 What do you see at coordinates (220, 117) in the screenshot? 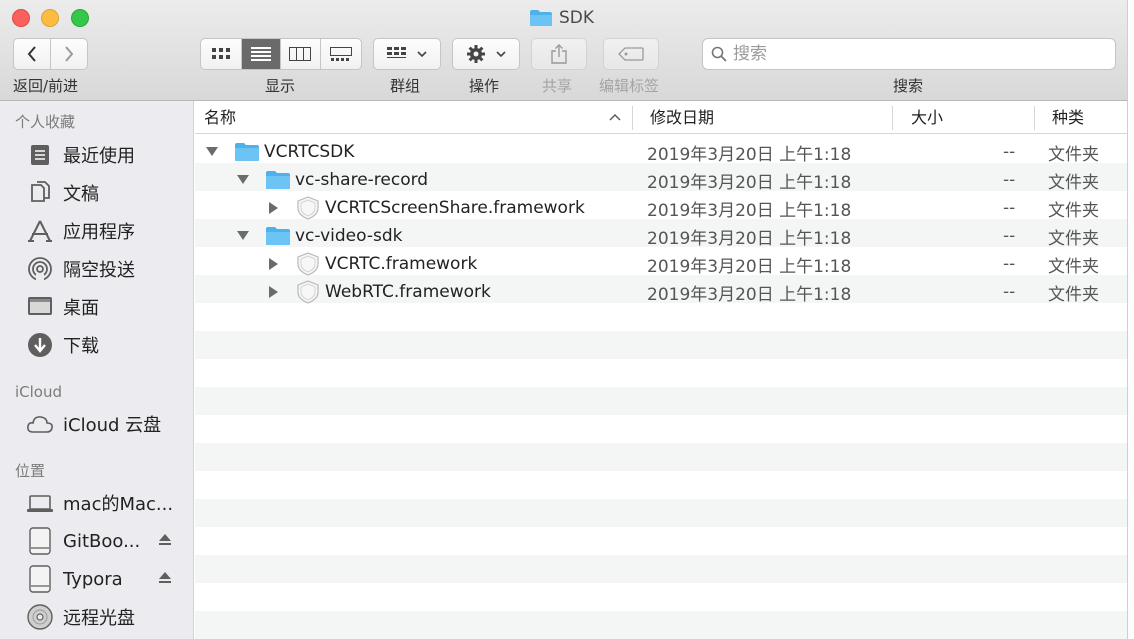
I see `column-header-name: 名称` at bounding box center [220, 117].